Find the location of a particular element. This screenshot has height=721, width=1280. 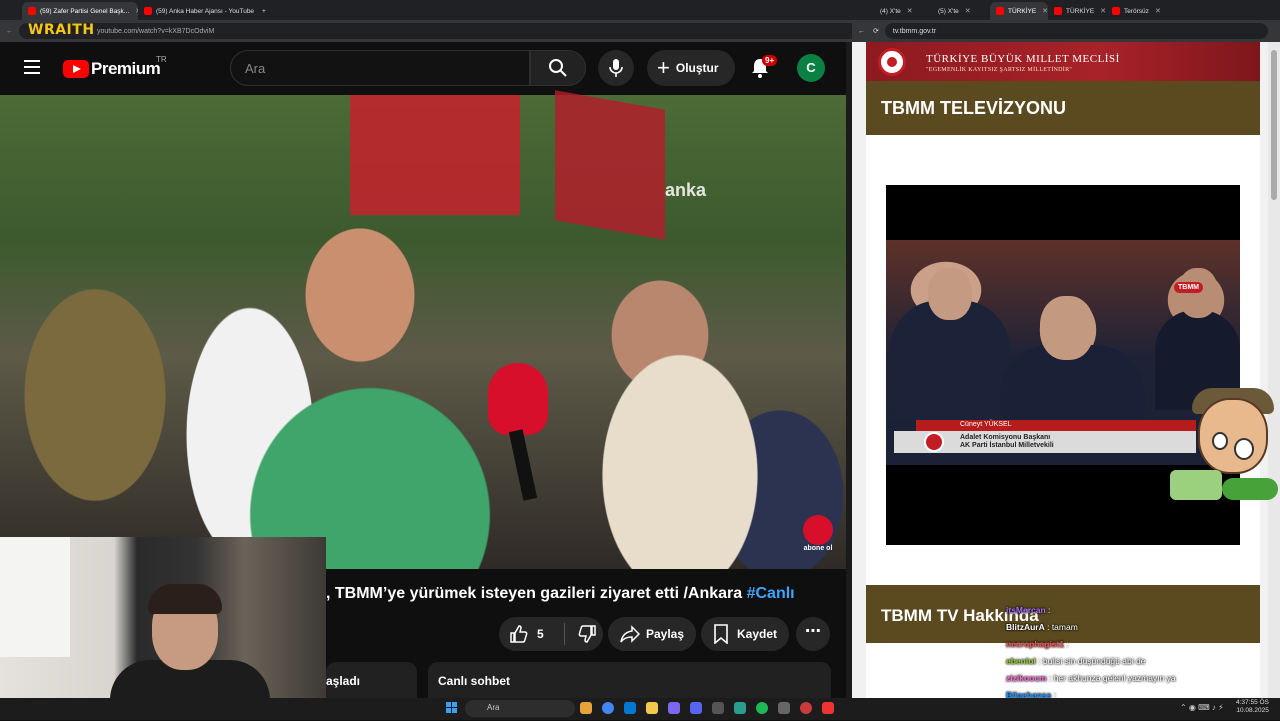

bookmark-icon is located at coordinates (721, 634).